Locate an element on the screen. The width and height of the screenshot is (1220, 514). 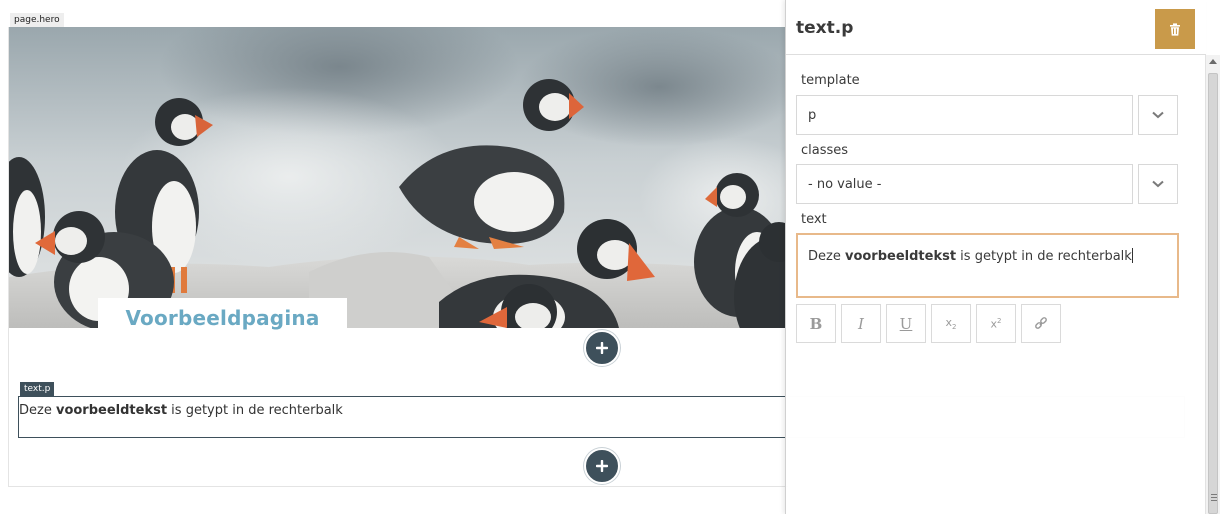
bold-icon: B is located at coordinates (816, 323).